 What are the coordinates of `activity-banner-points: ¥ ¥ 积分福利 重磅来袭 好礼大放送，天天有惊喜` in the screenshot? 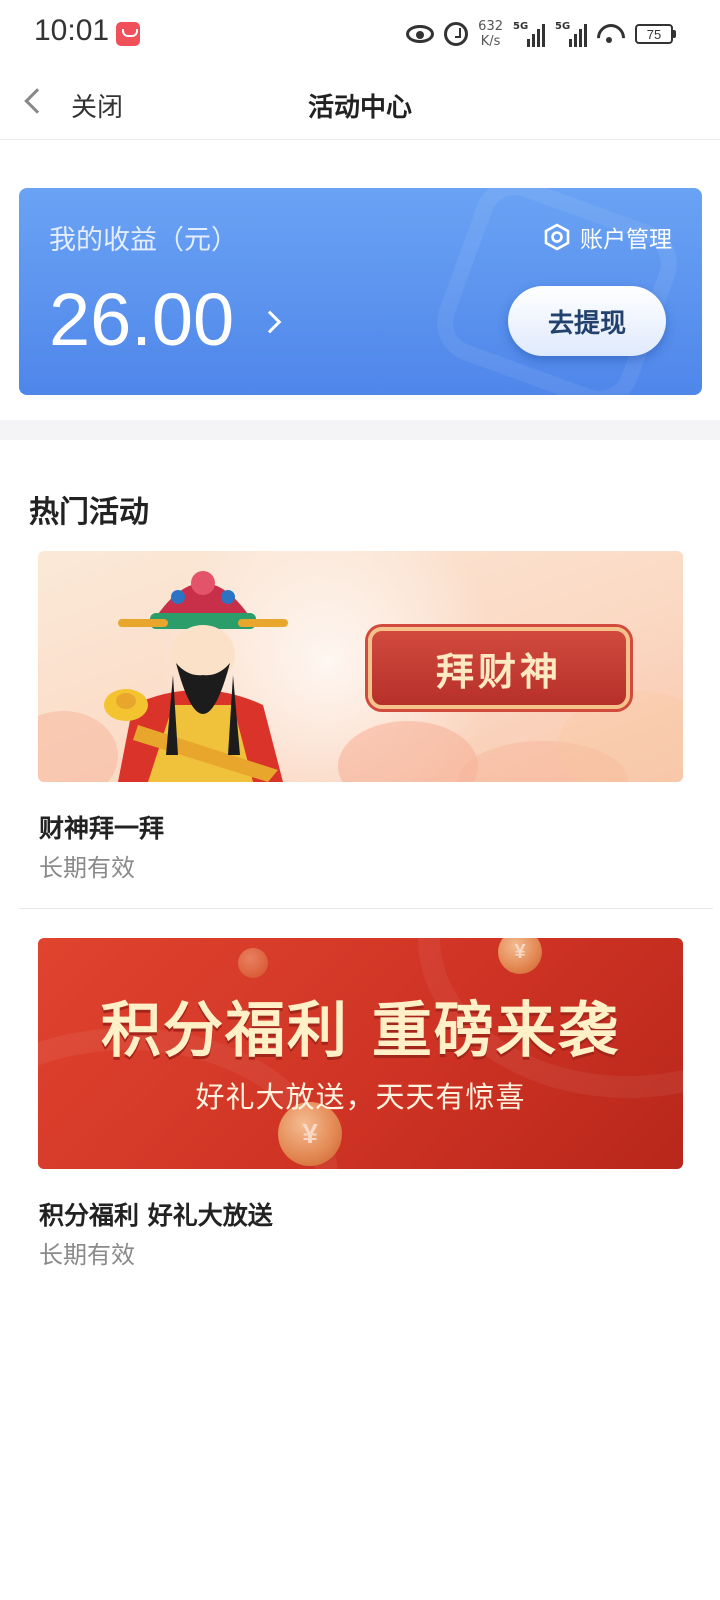 It's located at (360, 1053).